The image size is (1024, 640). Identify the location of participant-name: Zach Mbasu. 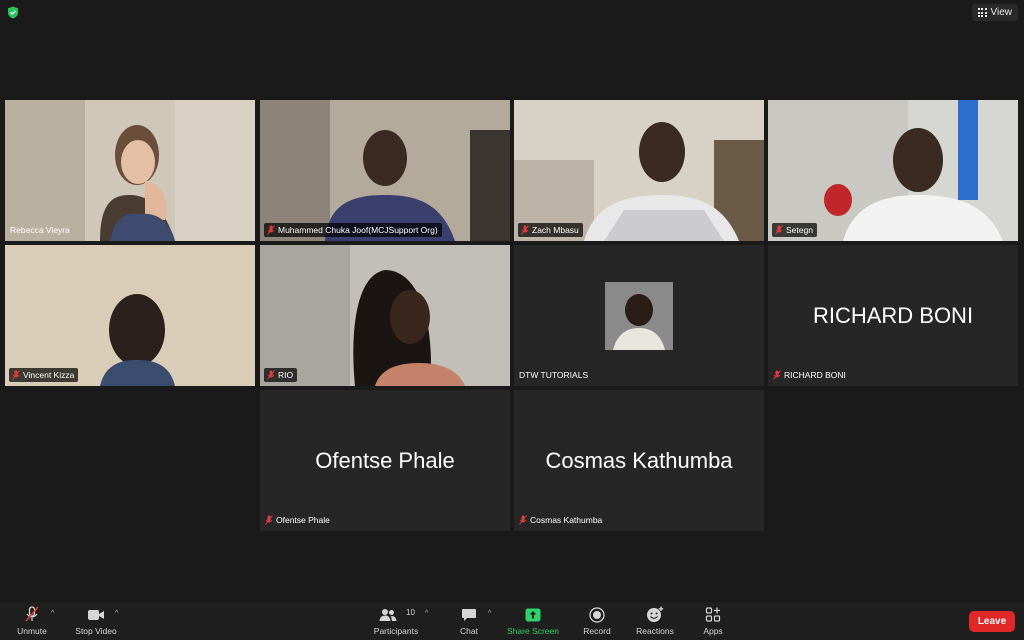
(555, 230).